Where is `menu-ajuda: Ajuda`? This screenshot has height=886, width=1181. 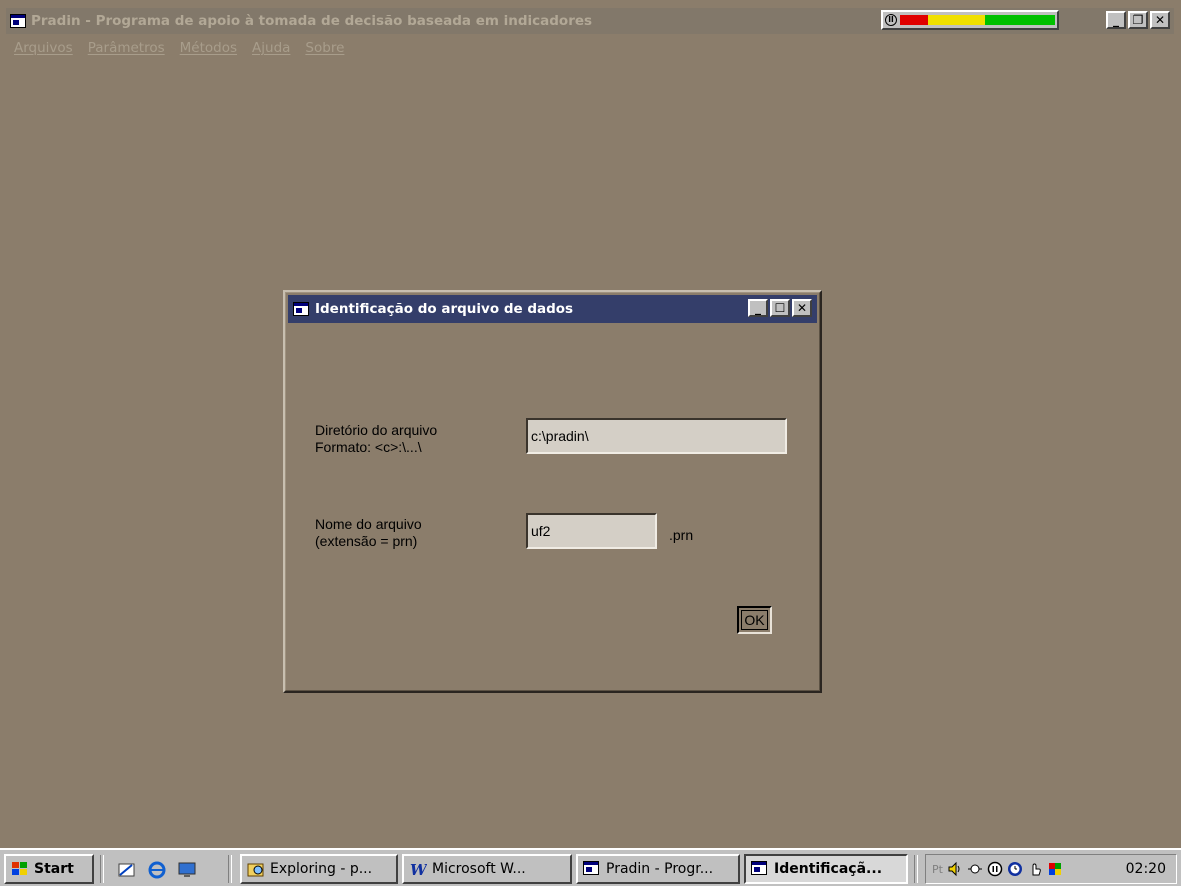 menu-ajuda: Ajuda is located at coordinates (271, 48).